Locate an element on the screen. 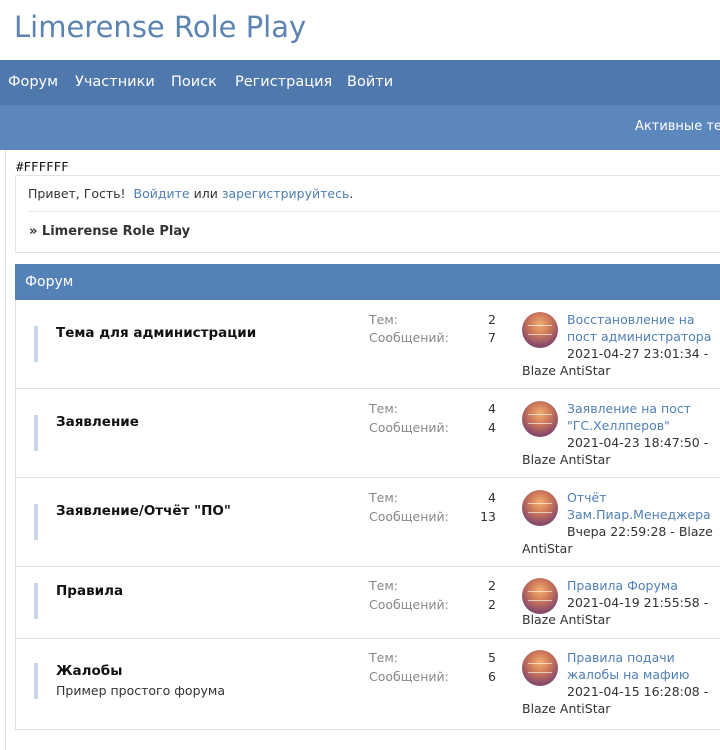  posts-count: 7 is located at coordinates (492, 337).